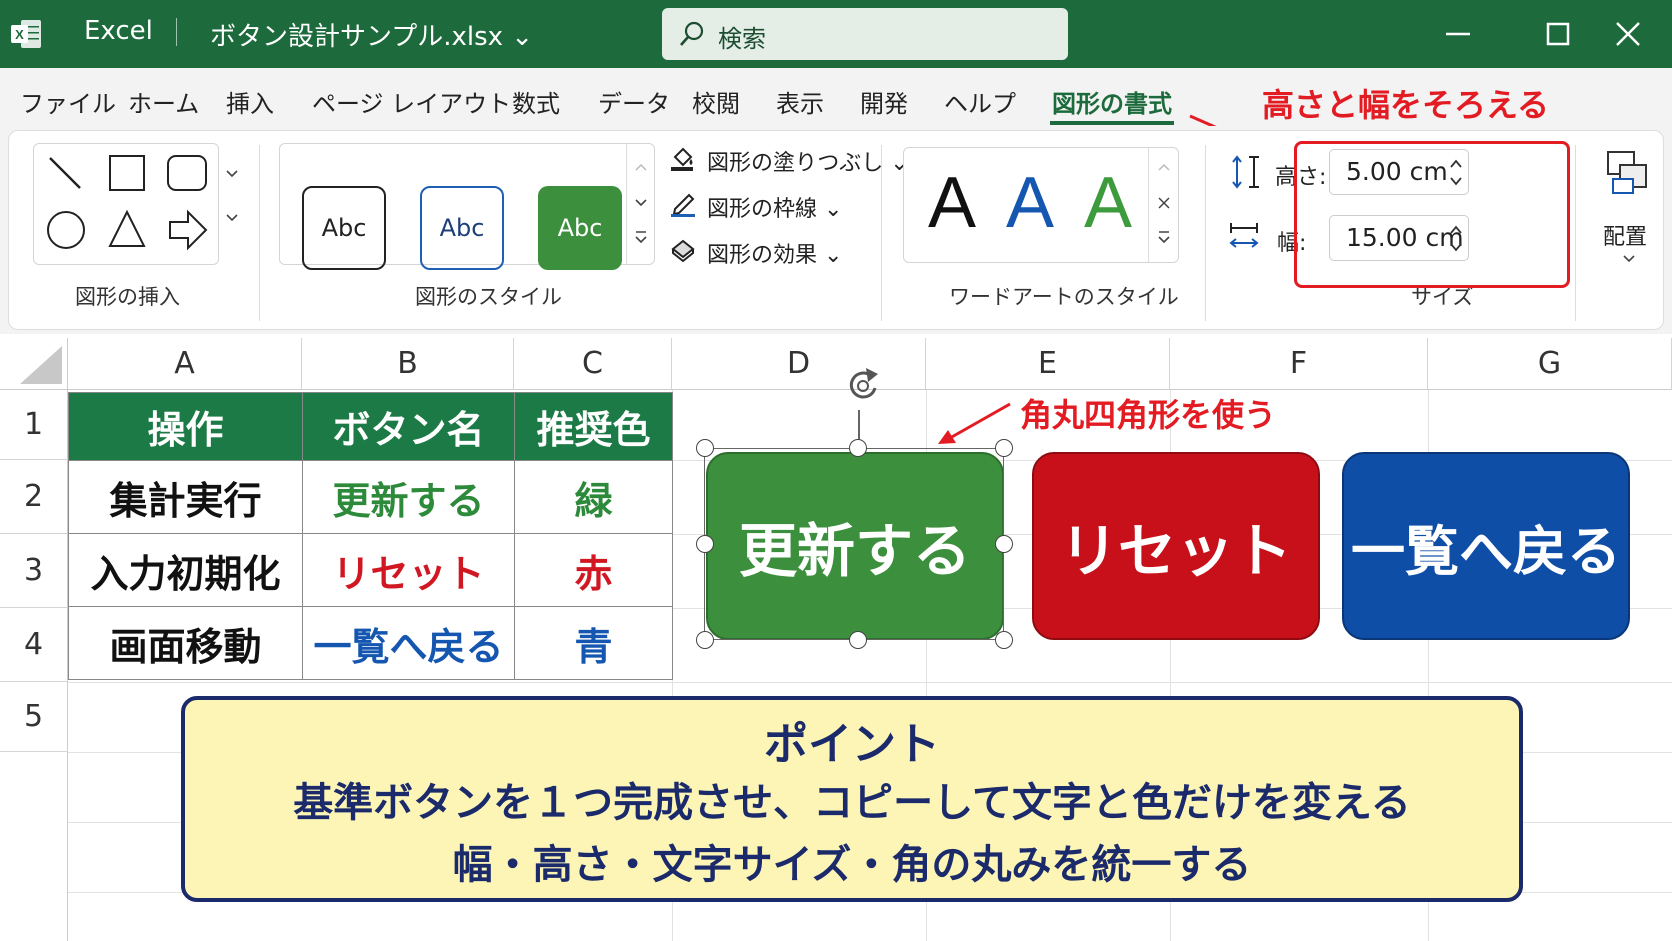  What do you see at coordinates (1112, 123) in the screenshot?
I see `active-tab-indicator` at bounding box center [1112, 123].